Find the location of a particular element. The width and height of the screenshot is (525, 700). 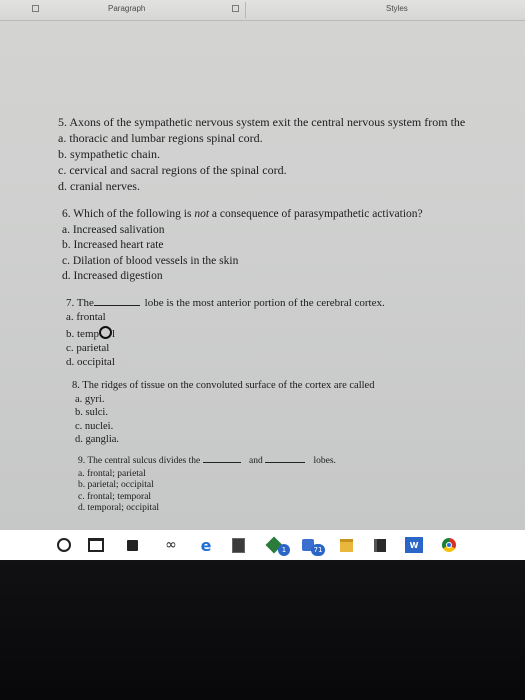

answer-option: b. sulci. is located at coordinates (91, 412).